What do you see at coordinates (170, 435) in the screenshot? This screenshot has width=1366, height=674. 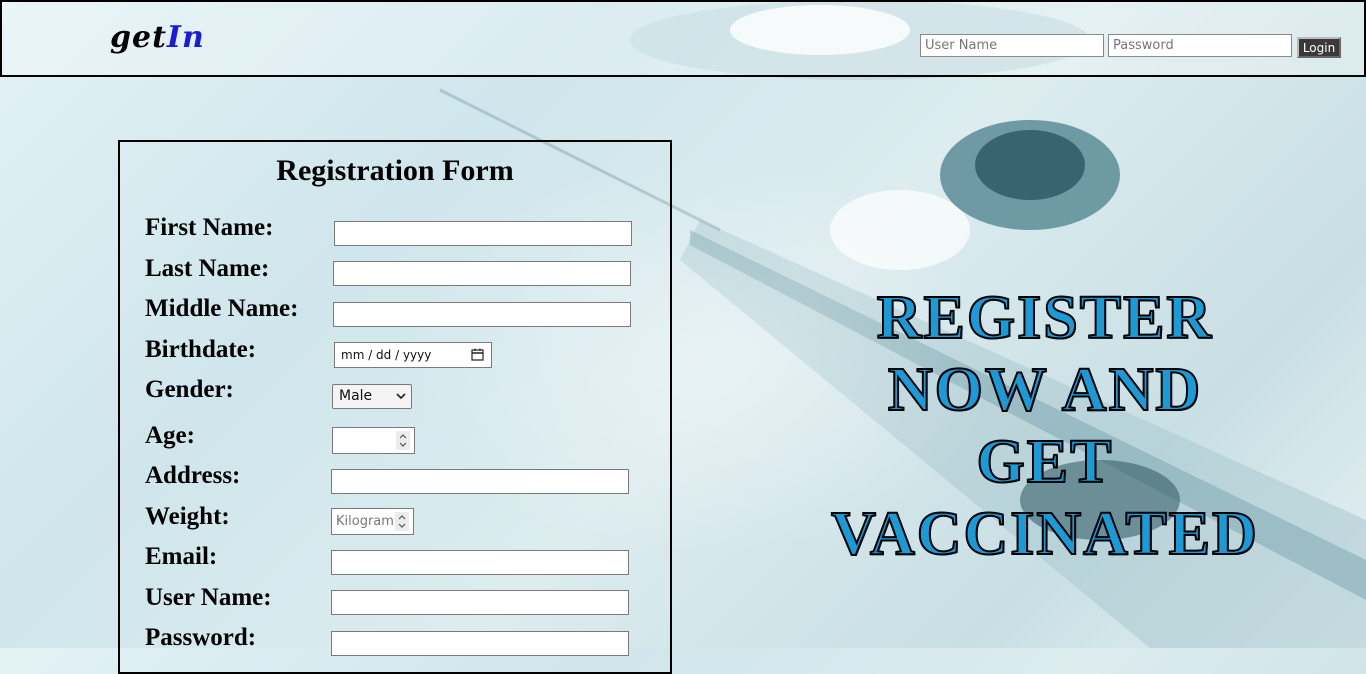 I see `age-label: Age:` at bounding box center [170, 435].